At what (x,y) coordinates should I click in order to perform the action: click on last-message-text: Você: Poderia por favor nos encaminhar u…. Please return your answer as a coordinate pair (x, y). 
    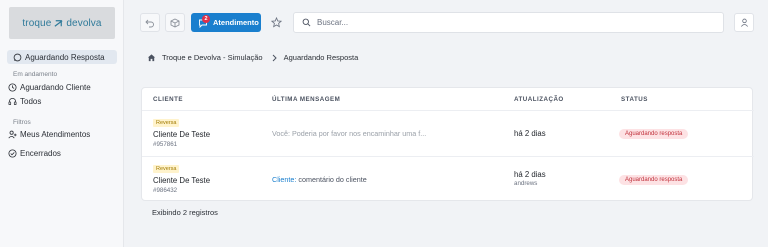
    Looking at the image, I should click on (349, 133).